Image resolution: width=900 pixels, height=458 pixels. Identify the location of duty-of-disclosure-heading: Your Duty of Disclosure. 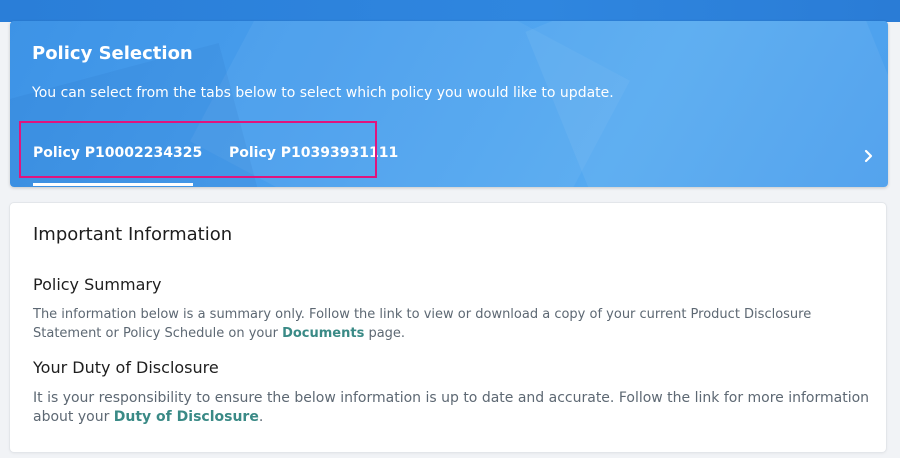
(126, 367).